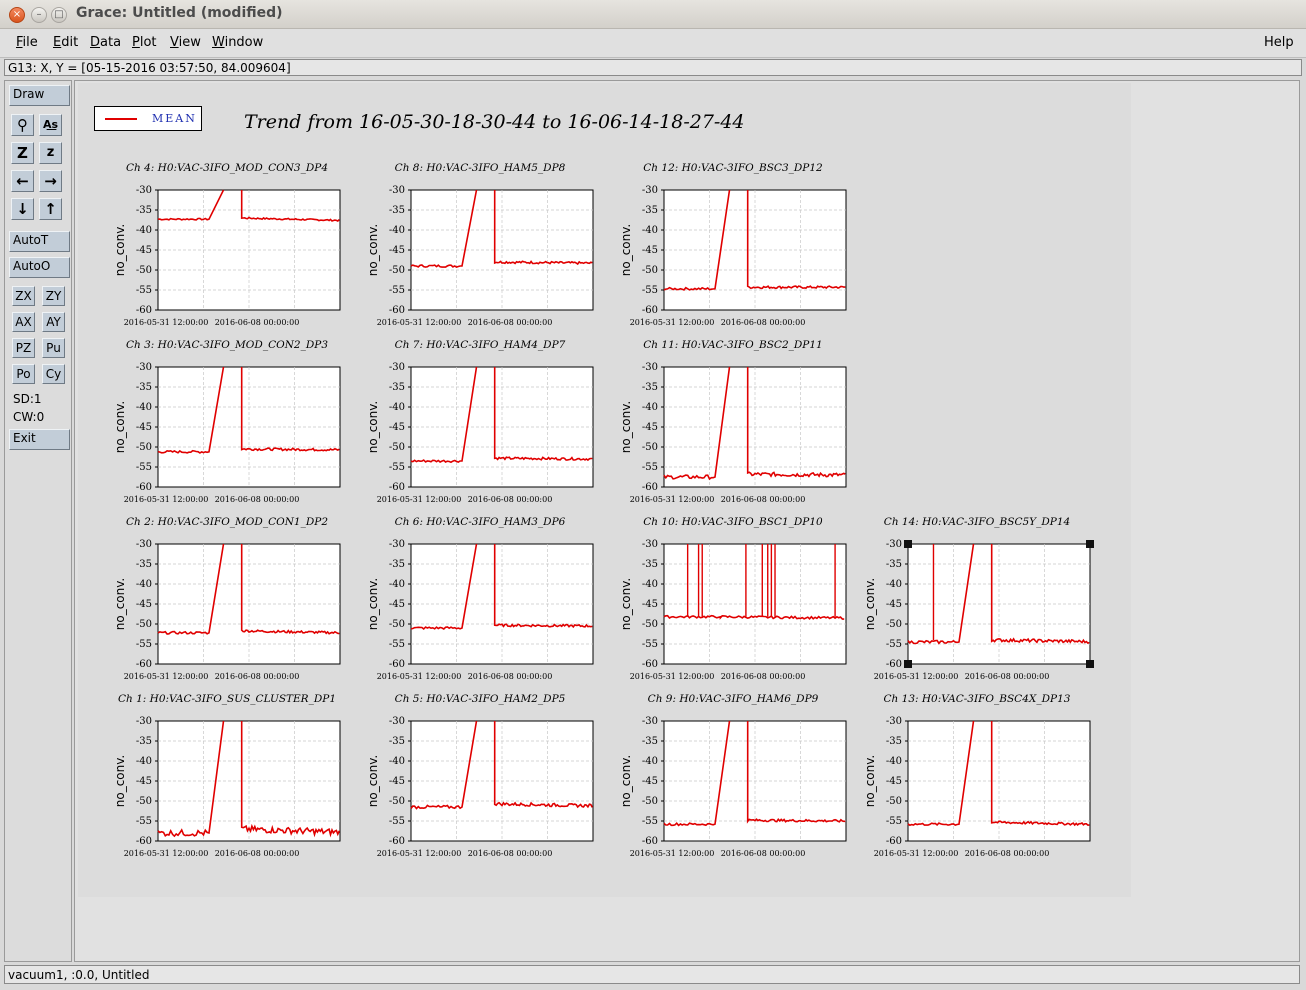  Describe the element at coordinates (22, 153) in the screenshot. I see `zoom-z-large-icon: Z` at that location.